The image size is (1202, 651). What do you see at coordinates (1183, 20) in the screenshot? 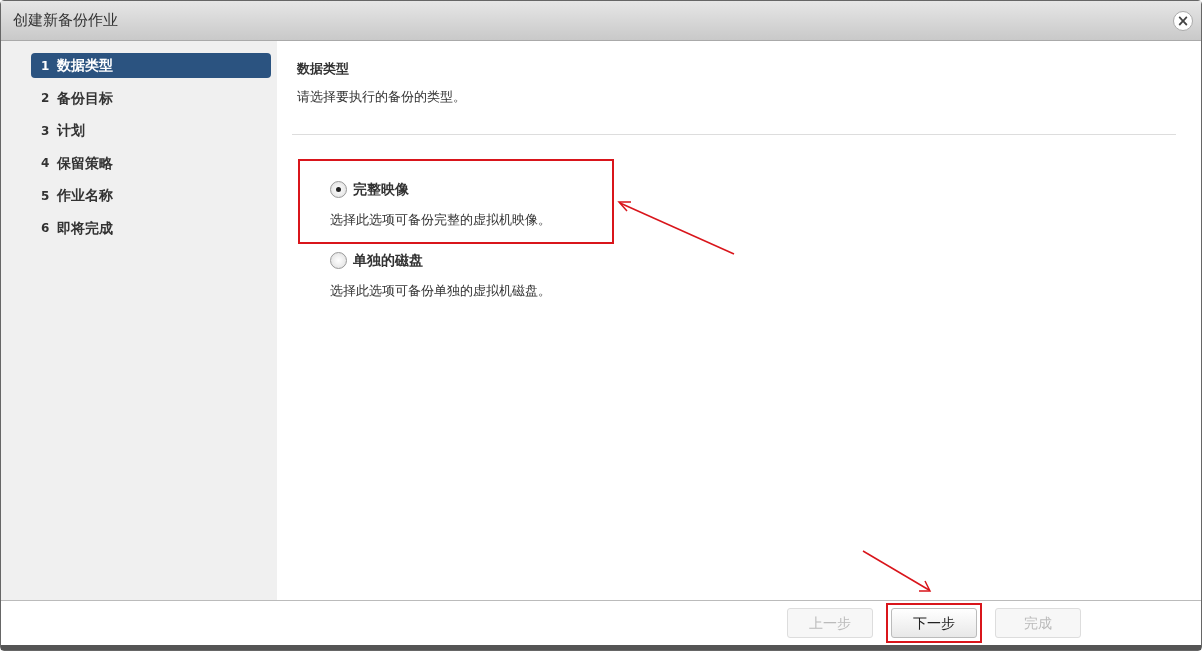
I see `close-button: ×` at bounding box center [1183, 20].